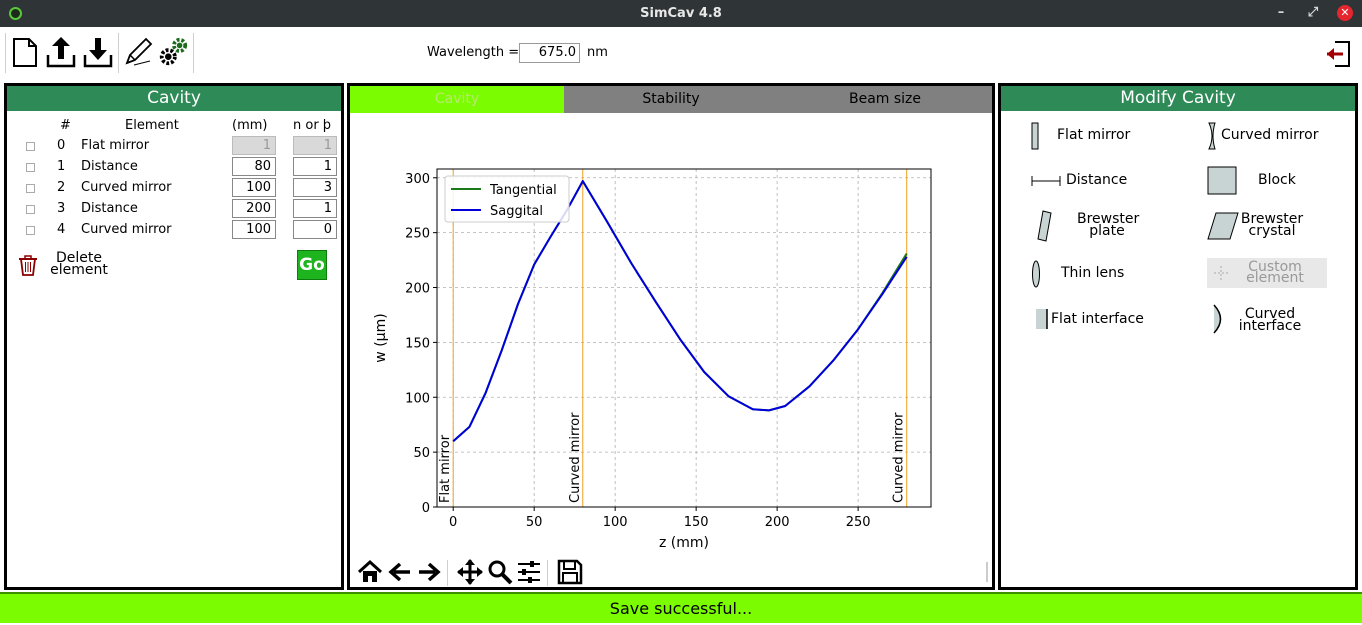 This screenshot has height=625, width=1362. I want to click on trash-icon, so click(28, 265).